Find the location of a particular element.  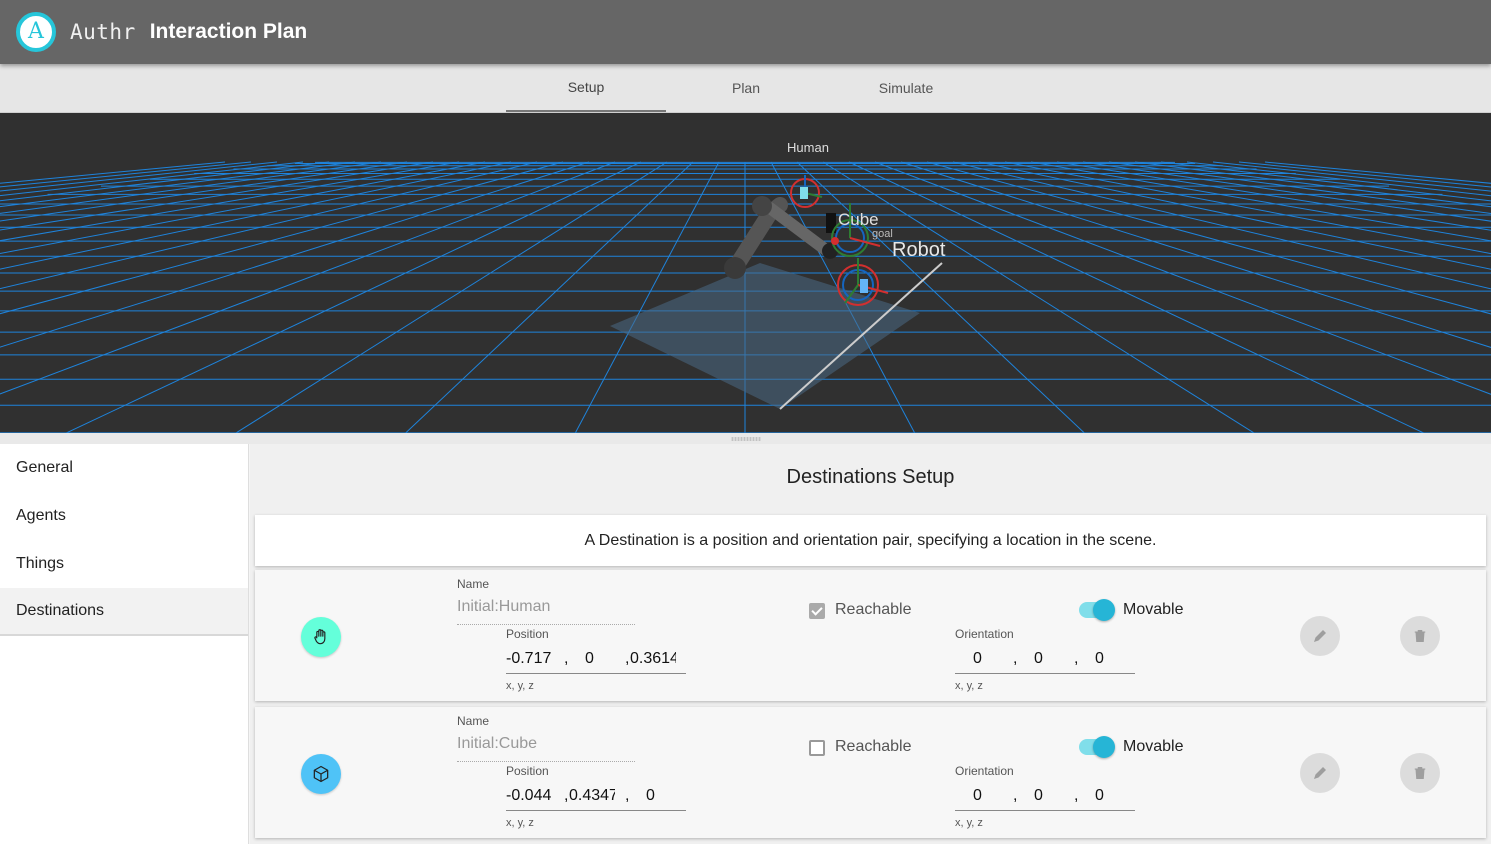

brand-name: Authr is located at coordinates (103, 32).